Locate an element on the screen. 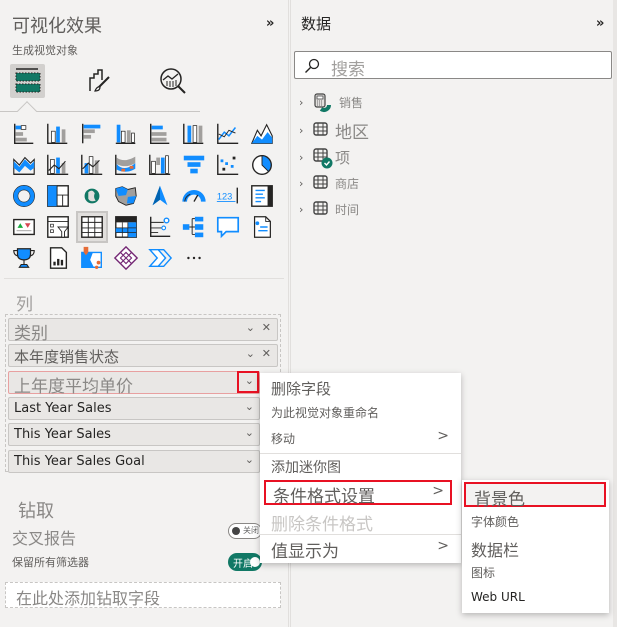 Image resolution: width=617 pixels, height=627 pixels. treemap-icon is located at coordinates (58, 196).